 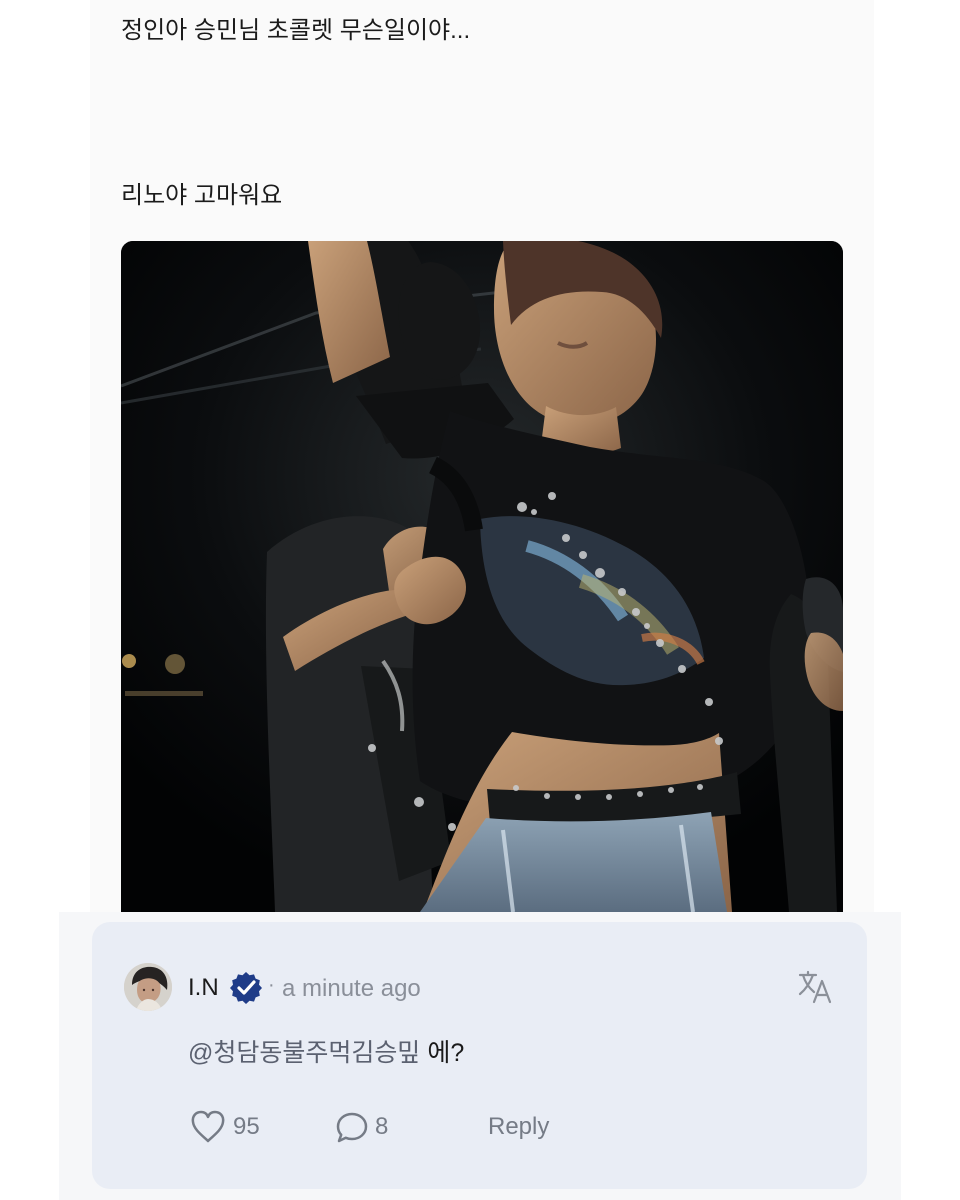 I want to click on verified-badge-icon, so click(x=246, y=987).